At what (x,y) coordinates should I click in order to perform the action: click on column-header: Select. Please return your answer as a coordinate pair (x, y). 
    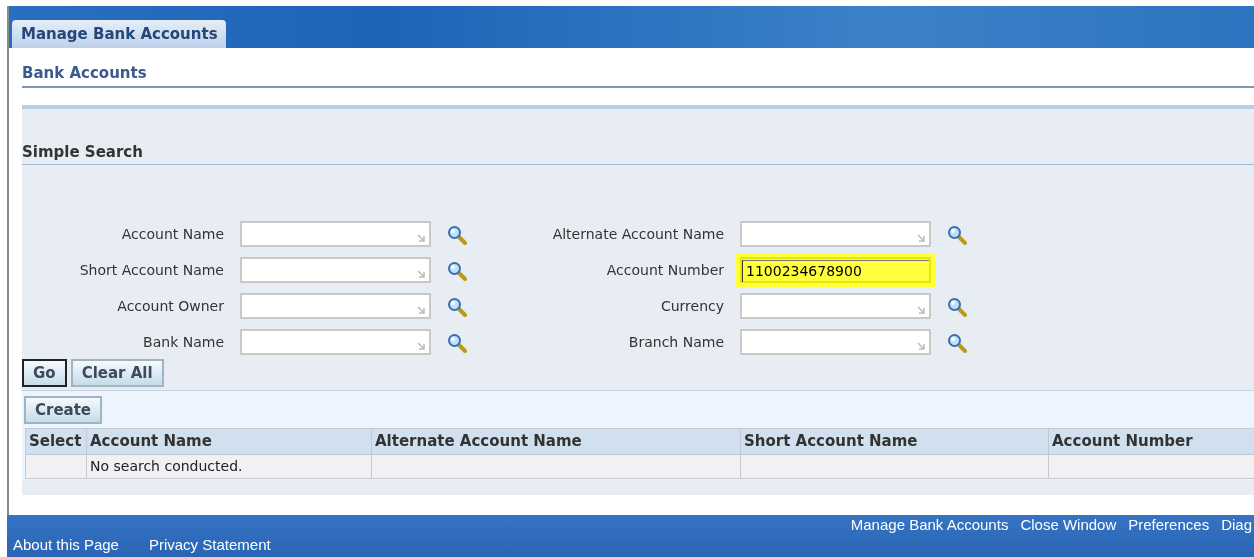
    Looking at the image, I should click on (56, 441).